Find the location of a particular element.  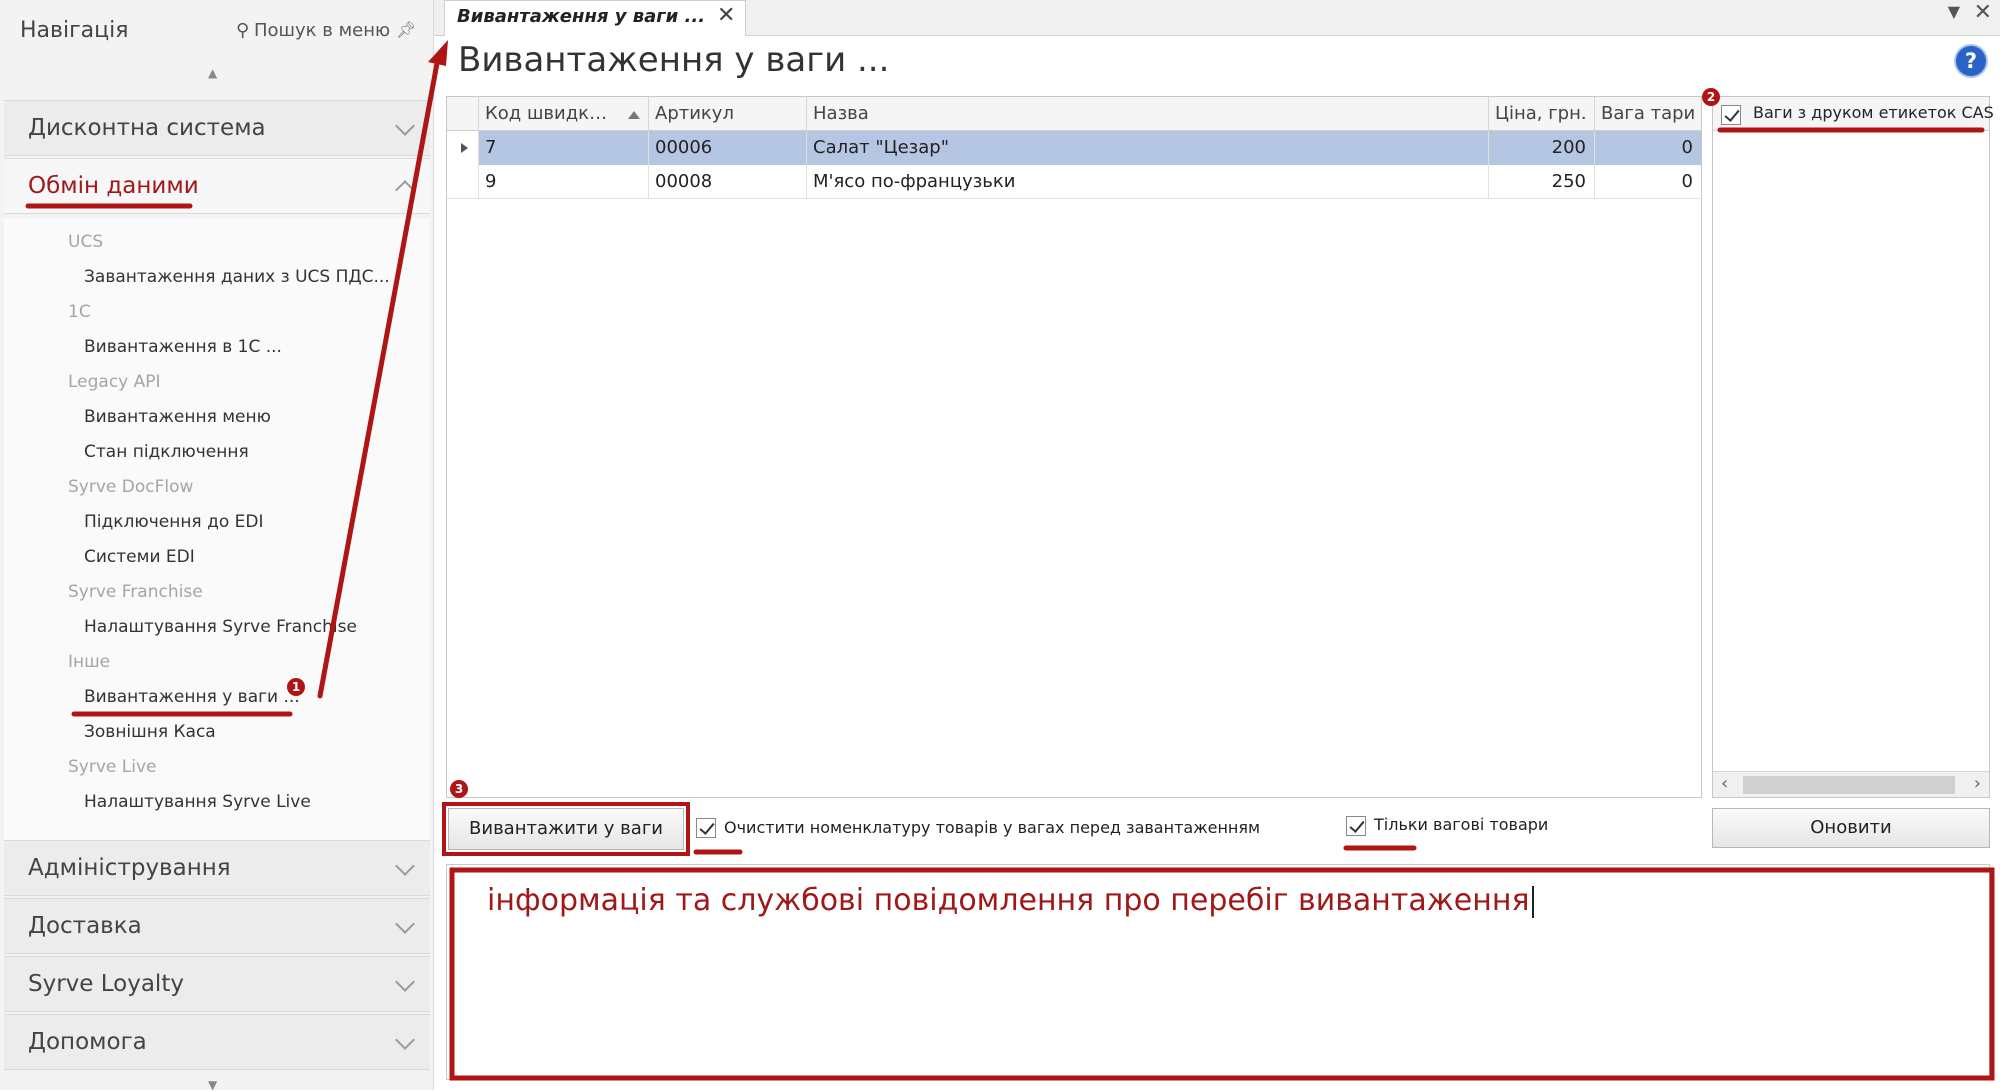

scales-cas-label: Ваги з друком етикеток CAS is located at coordinates (1873, 112).